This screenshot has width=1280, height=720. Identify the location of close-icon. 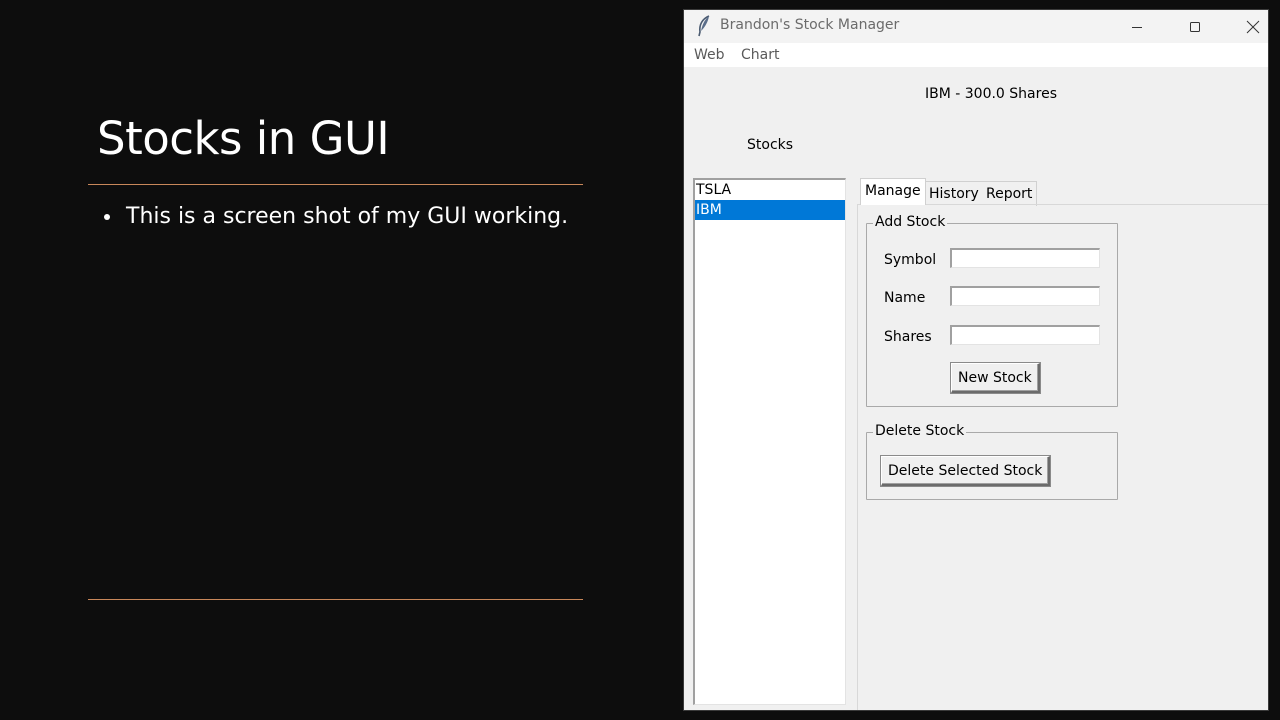
(1253, 26).